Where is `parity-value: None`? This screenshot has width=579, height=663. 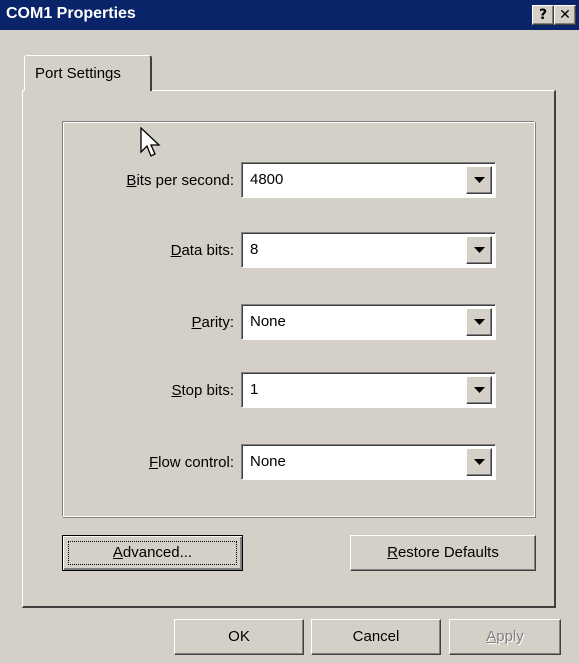 parity-value: None is located at coordinates (268, 321).